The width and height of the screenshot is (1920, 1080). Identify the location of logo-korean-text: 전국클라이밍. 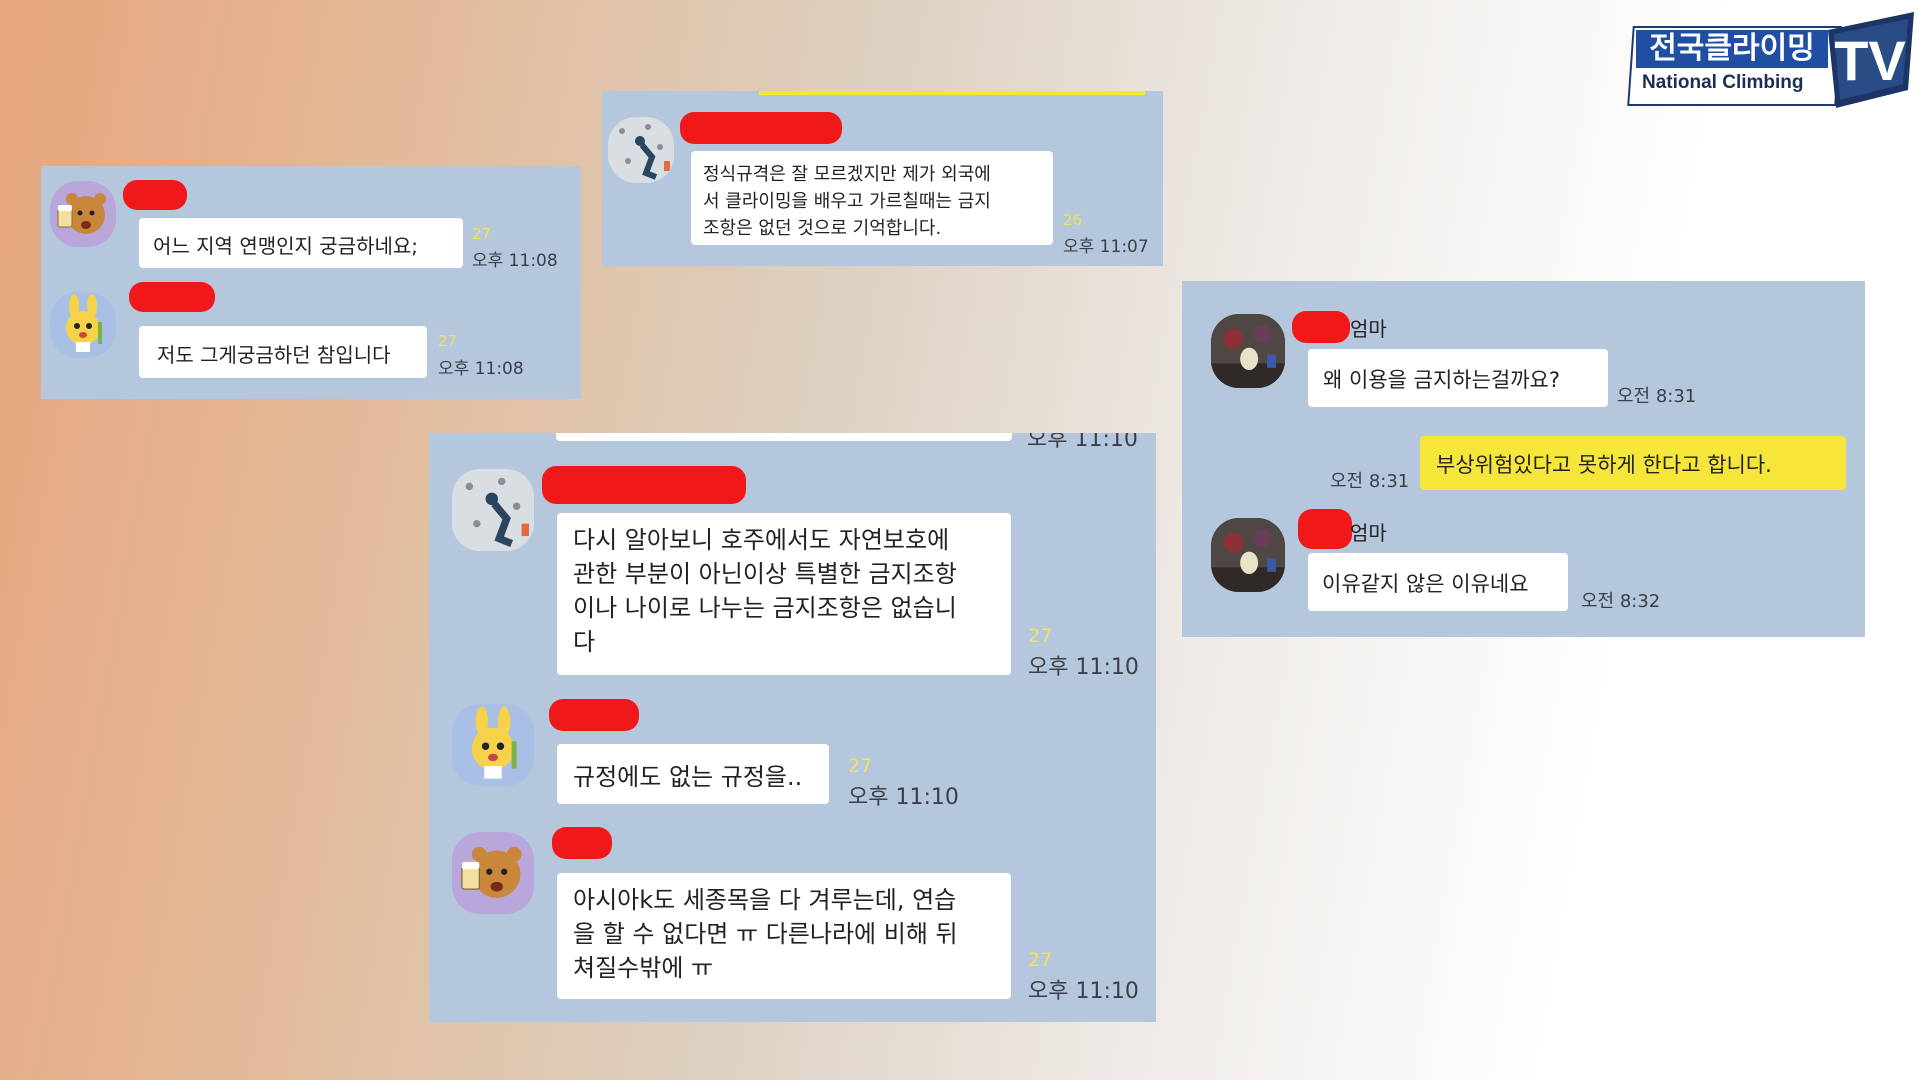
(1732, 49).